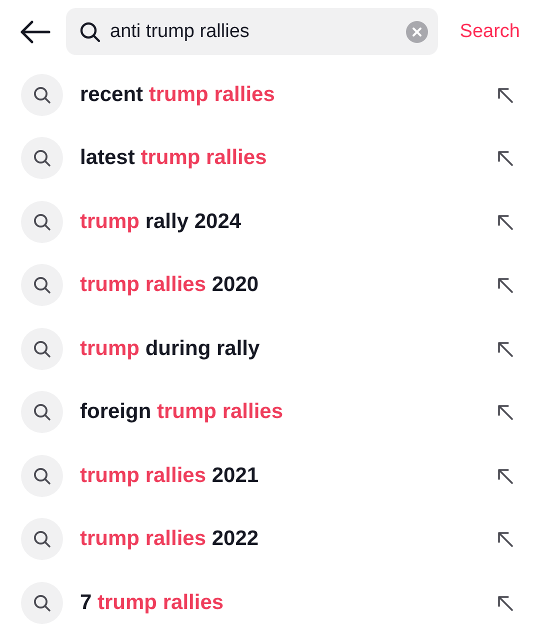 The width and height of the screenshot is (540, 640). Describe the element at coordinates (288, 476) in the screenshot. I see `suggestion-text: trump rallies 2021` at that location.